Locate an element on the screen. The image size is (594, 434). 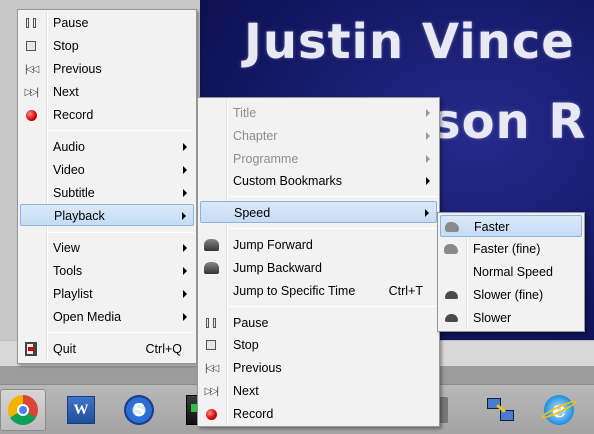
menu-item-label: View is located at coordinates (66, 248).